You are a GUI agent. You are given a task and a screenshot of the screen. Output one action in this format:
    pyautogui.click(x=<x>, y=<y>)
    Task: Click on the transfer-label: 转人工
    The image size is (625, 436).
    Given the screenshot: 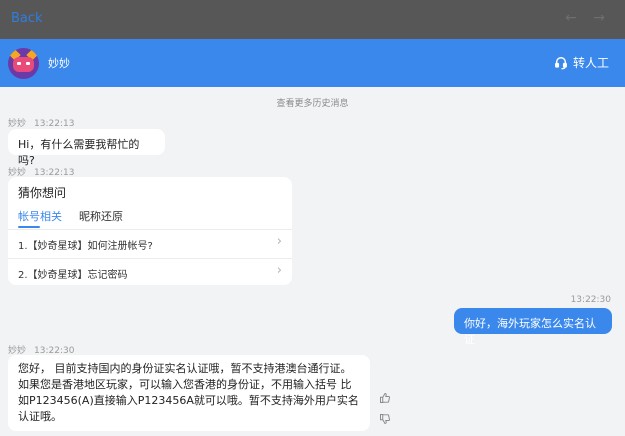 What is the action you would take?
    pyautogui.click(x=590, y=63)
    